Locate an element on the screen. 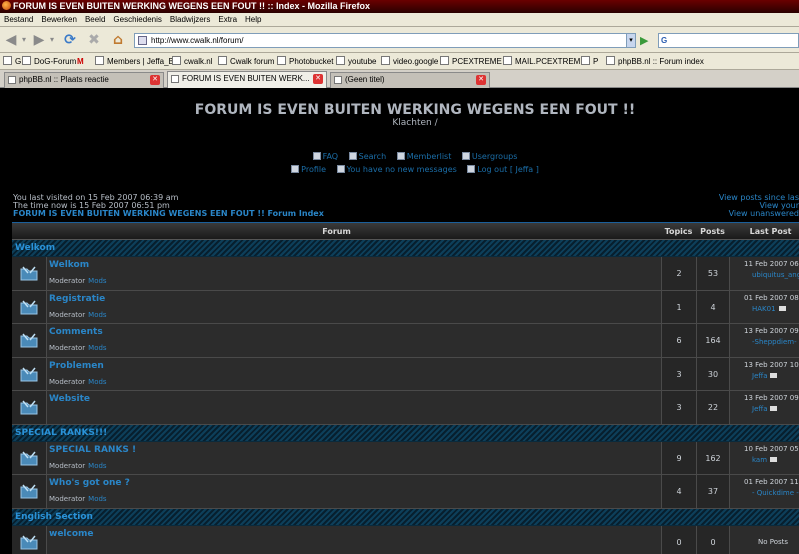  topics-cell: 3 is located at coordinates (678, 407).